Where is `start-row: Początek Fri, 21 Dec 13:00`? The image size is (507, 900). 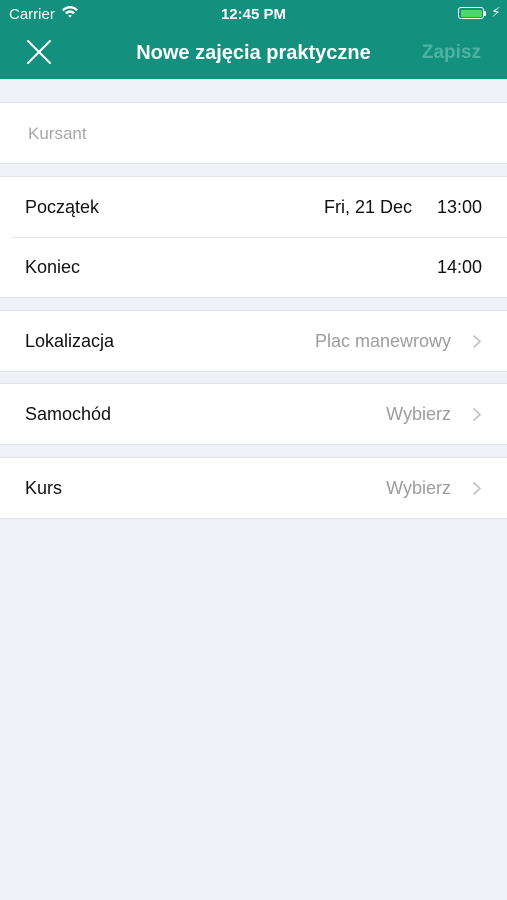 start-row: Początek Fri, 21 Dec 13:00 is located at coordinates (253, 207).